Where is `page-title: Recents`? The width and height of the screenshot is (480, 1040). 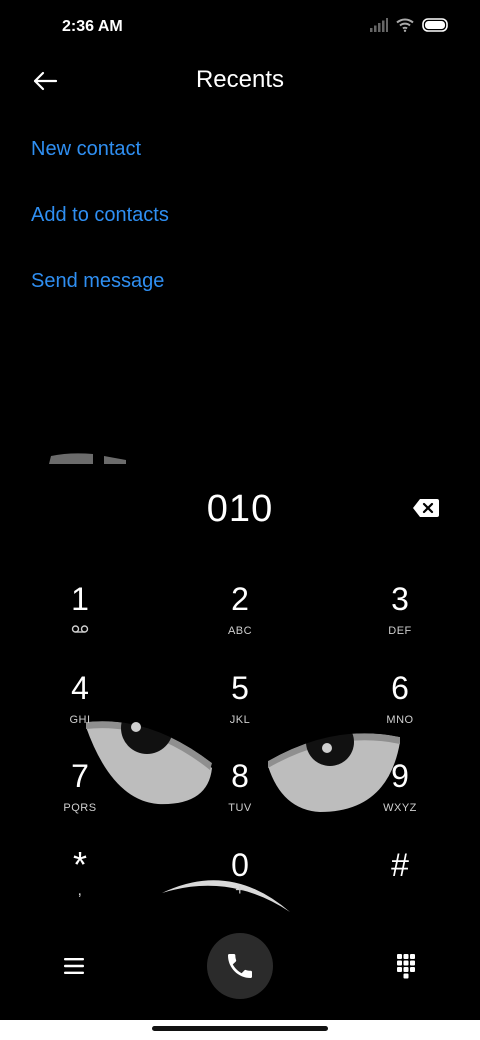
page-title: Recents is located at coordinates (240, 79).